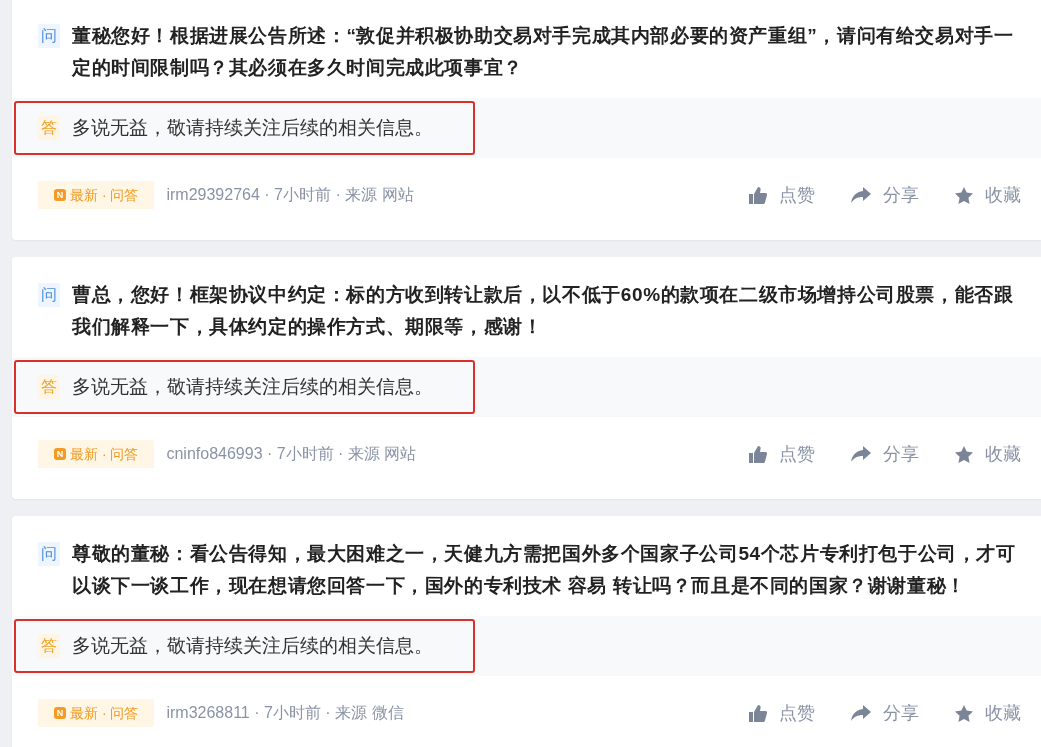  What do you see at coordinates (291, 454) in the screenshot?
I see `post-meta: cninfo846993 · 7小时前 · 来源 网站` at bounding box center [291, 454].